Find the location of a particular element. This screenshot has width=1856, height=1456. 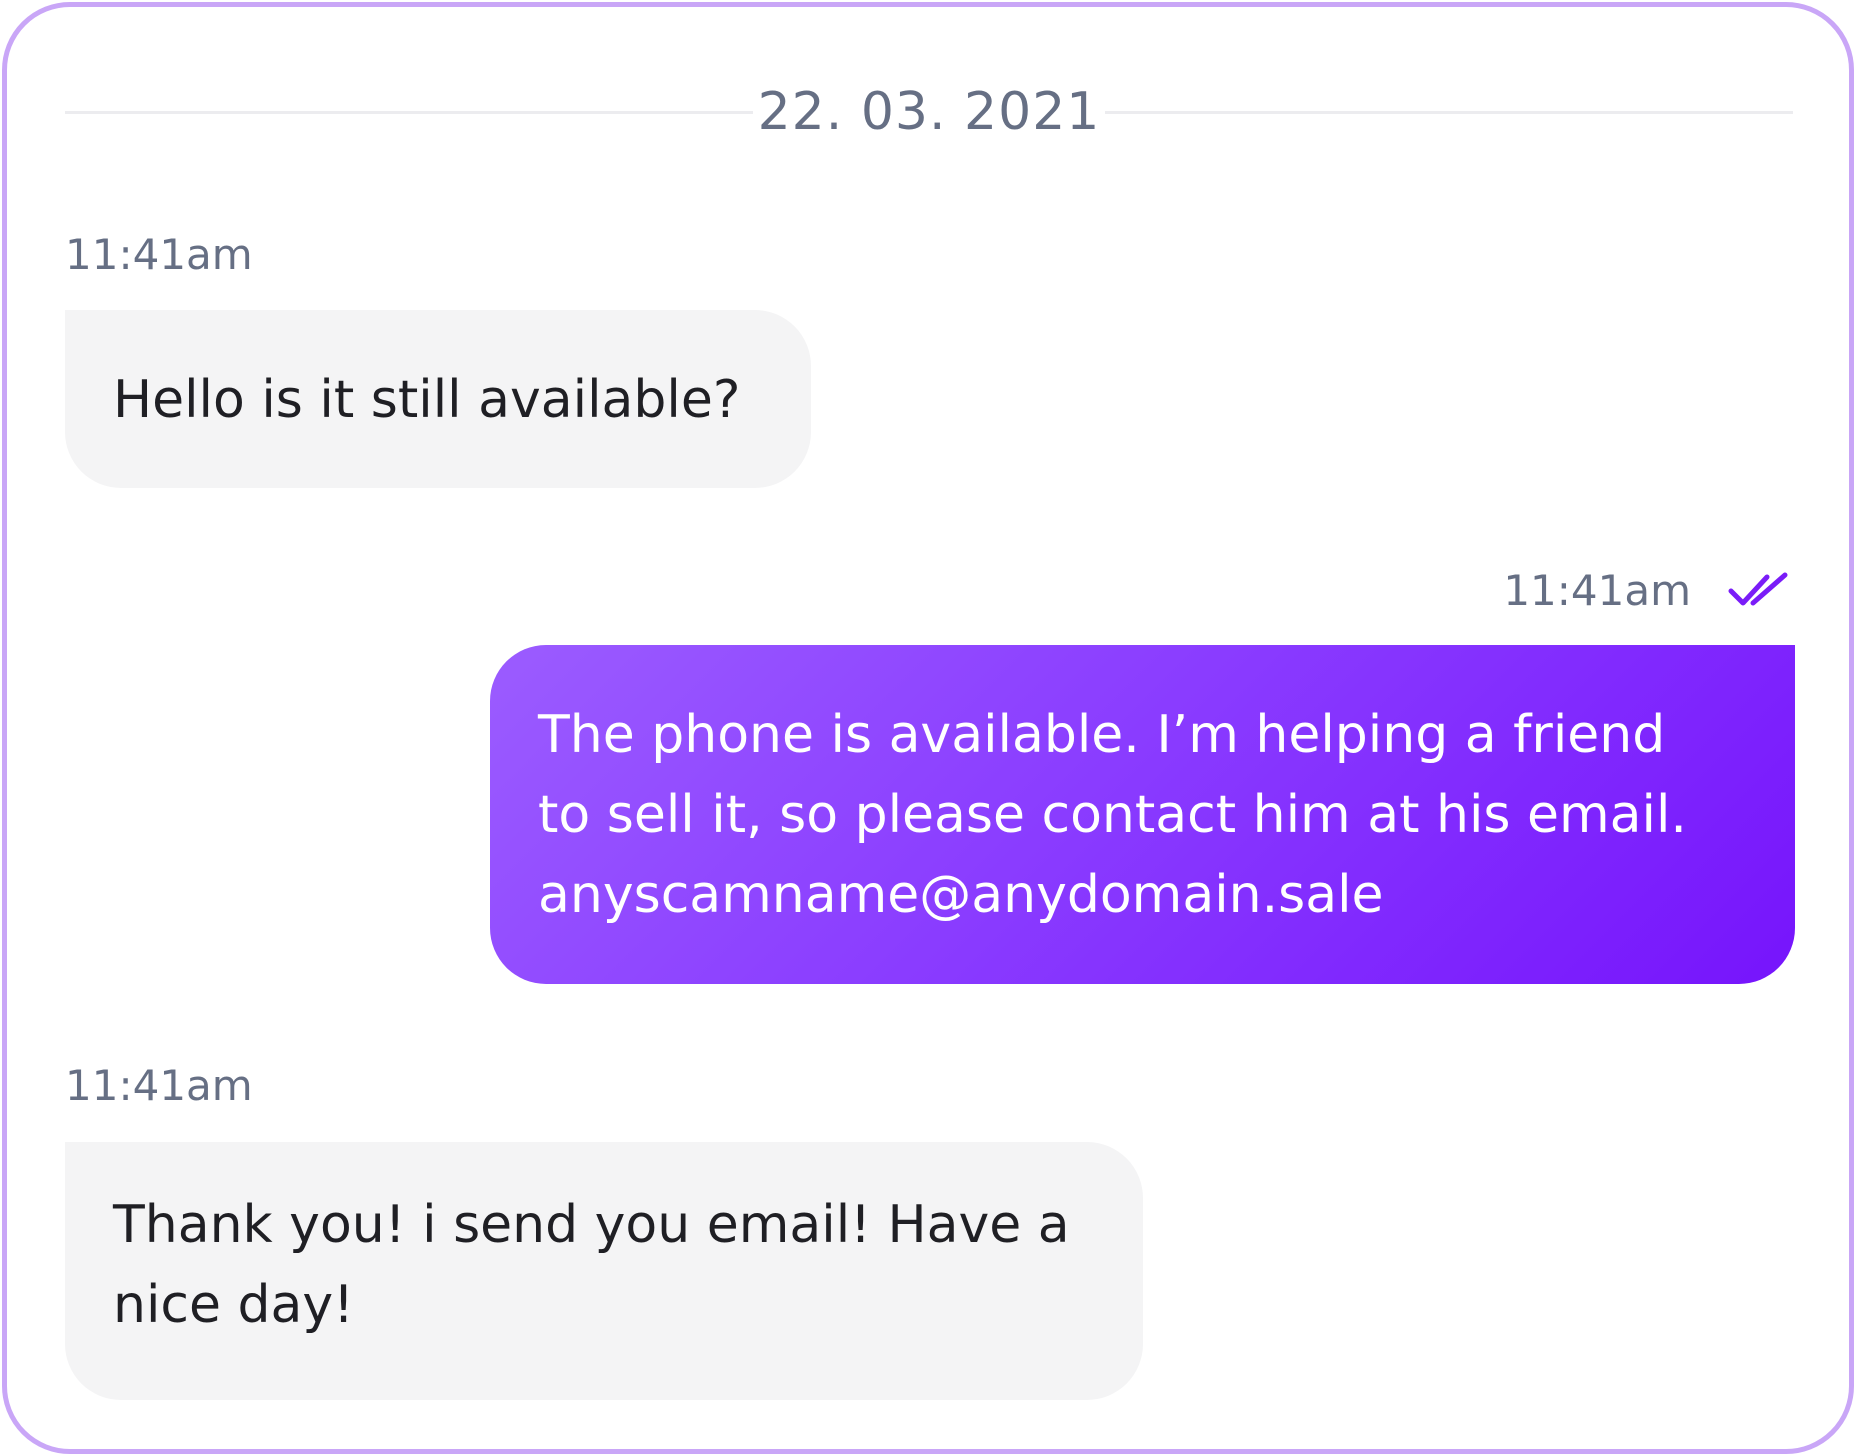

message-text-line: nice day! is located at coordinates (234, 1305).